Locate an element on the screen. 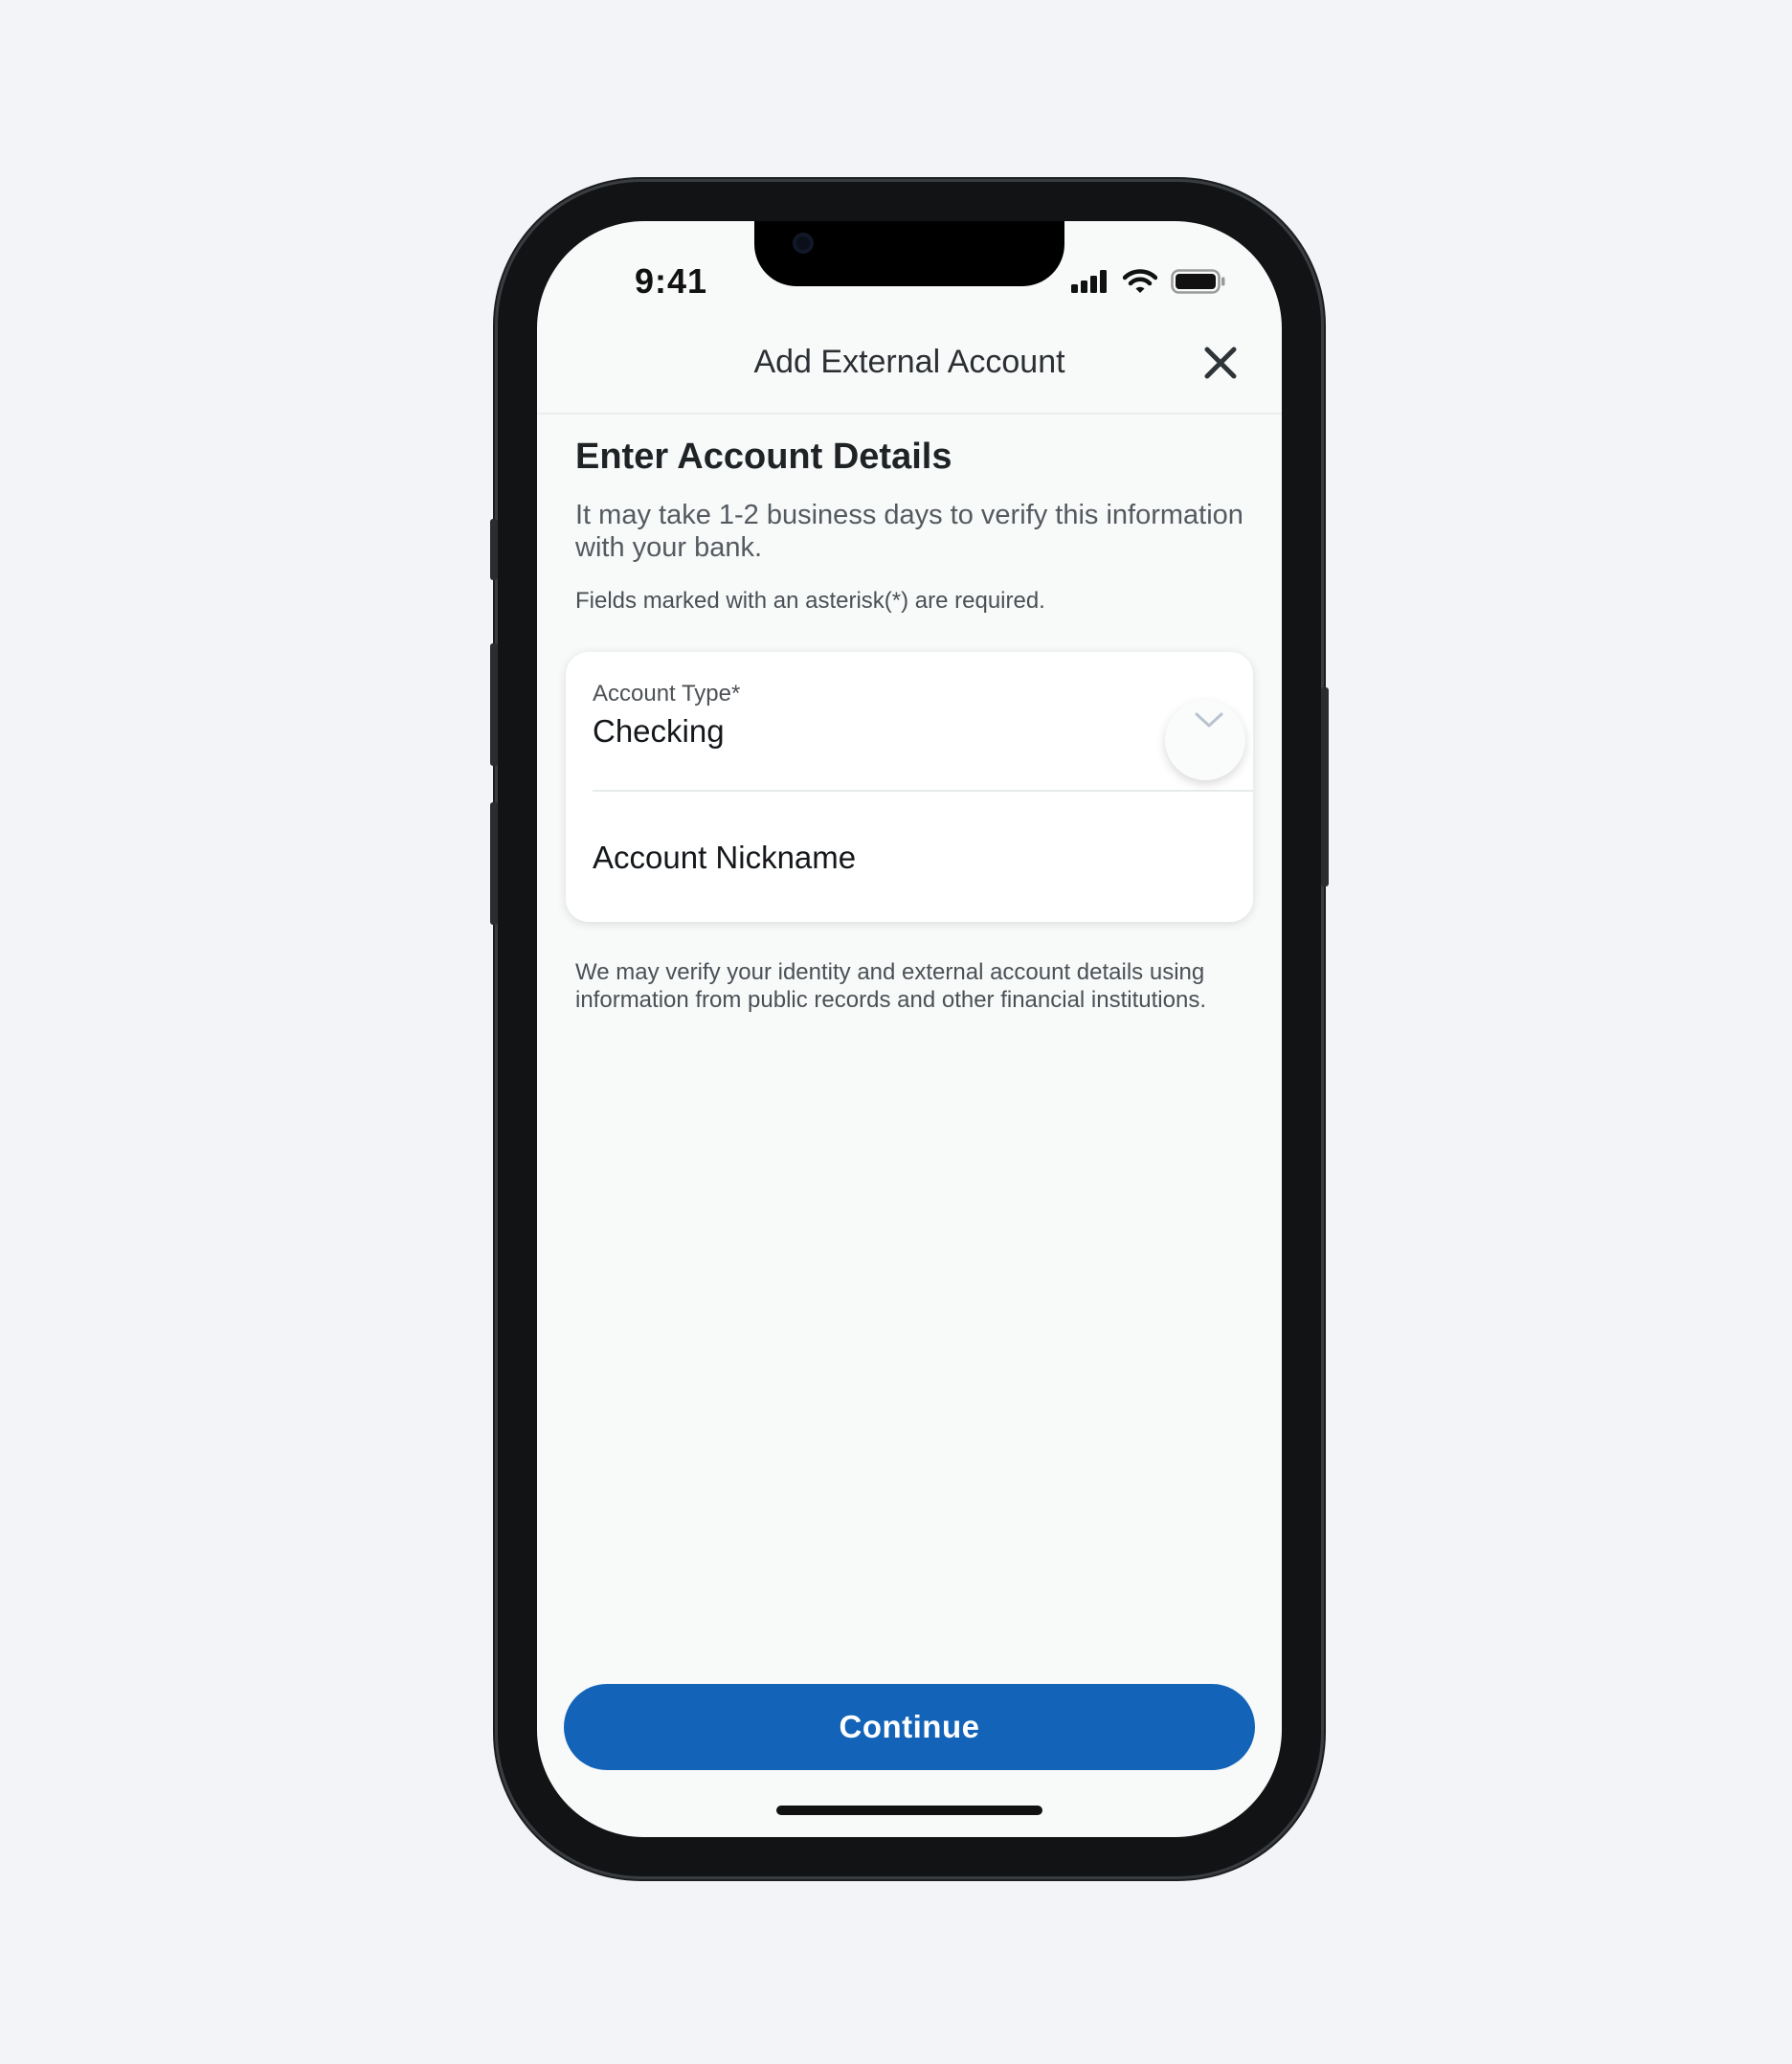 The height and width of the screenshot is (2064, 1792). wifi-icon is located at coordinates (1140, 284).